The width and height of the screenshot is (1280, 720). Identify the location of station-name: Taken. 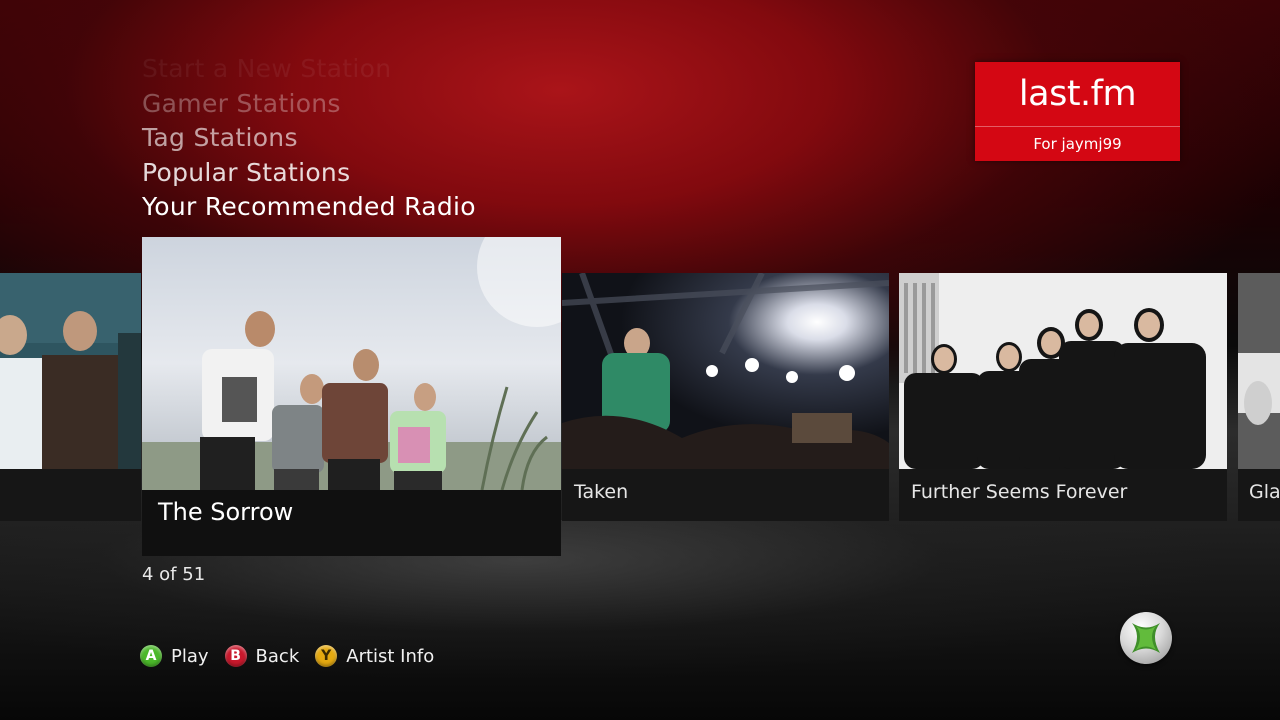
(601, 492).